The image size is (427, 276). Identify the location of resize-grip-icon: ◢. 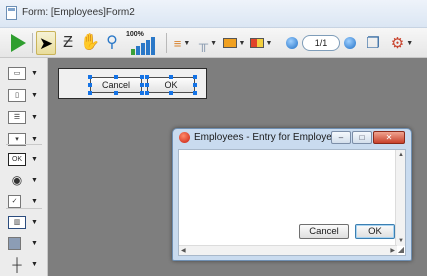
(401, 249).